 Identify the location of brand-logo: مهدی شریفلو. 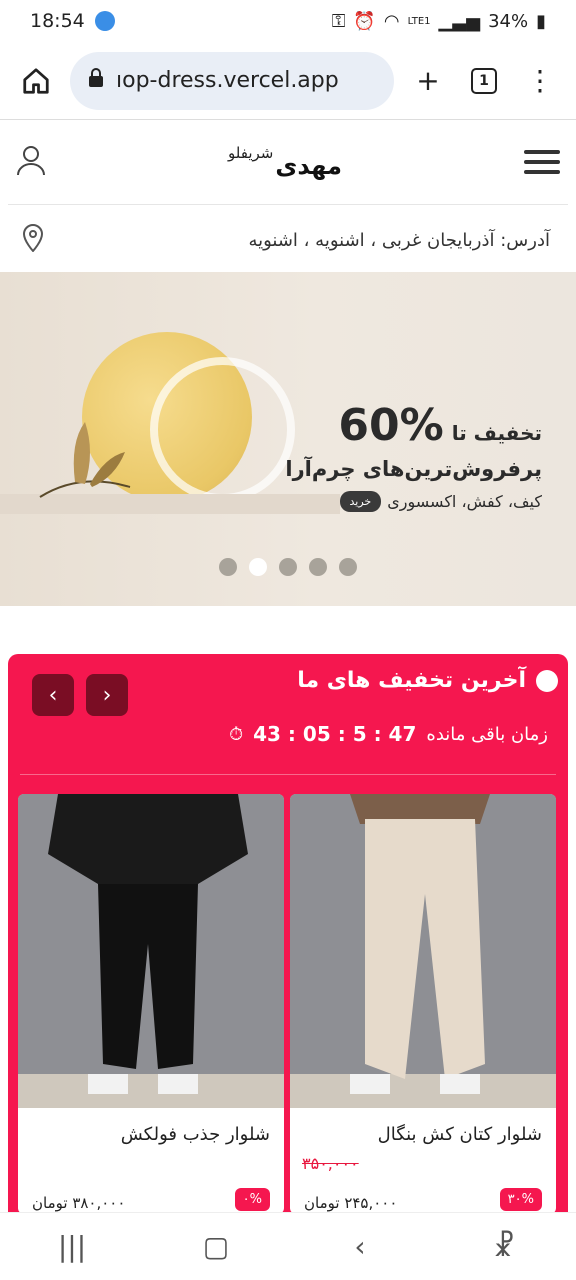
(285, 162).